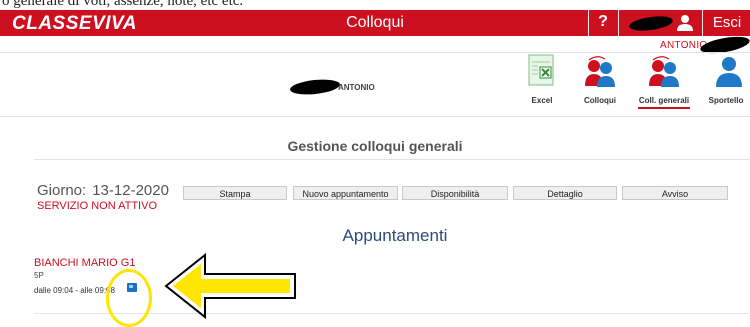 This screenshot has height=327, width=750. What do you see at coordinates (600, 100) in the screenshot?
I see `nav-label: Colloqui` at bounding box center [600, 100].